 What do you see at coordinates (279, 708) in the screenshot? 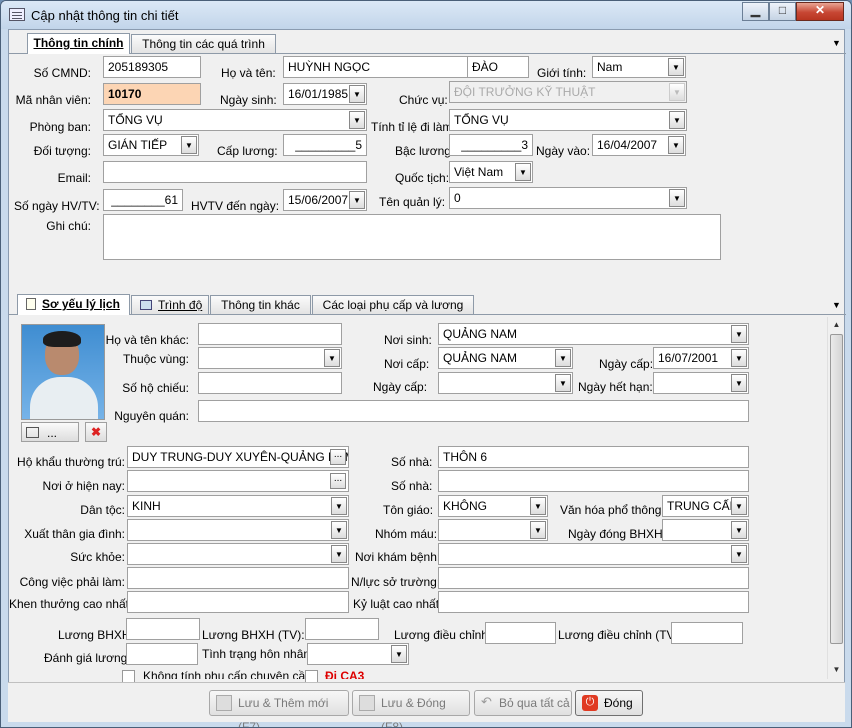
I see `save-add-button: Lưu & Thêm mới (F7)` at bounding box center [279, 708].